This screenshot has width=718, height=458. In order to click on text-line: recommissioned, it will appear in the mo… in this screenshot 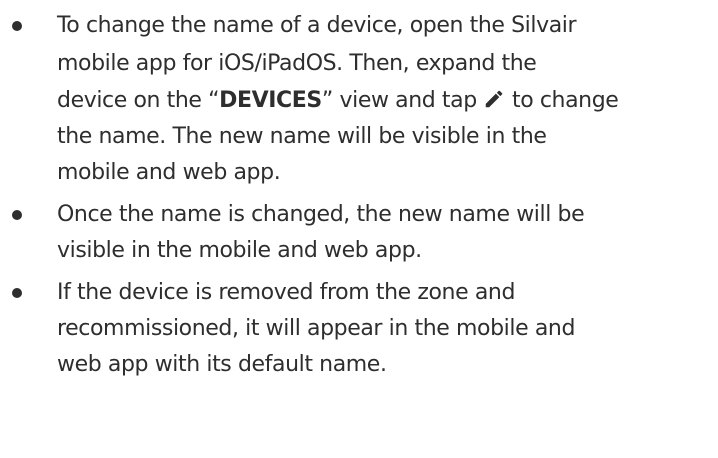, I will do `click(316, 328)`.